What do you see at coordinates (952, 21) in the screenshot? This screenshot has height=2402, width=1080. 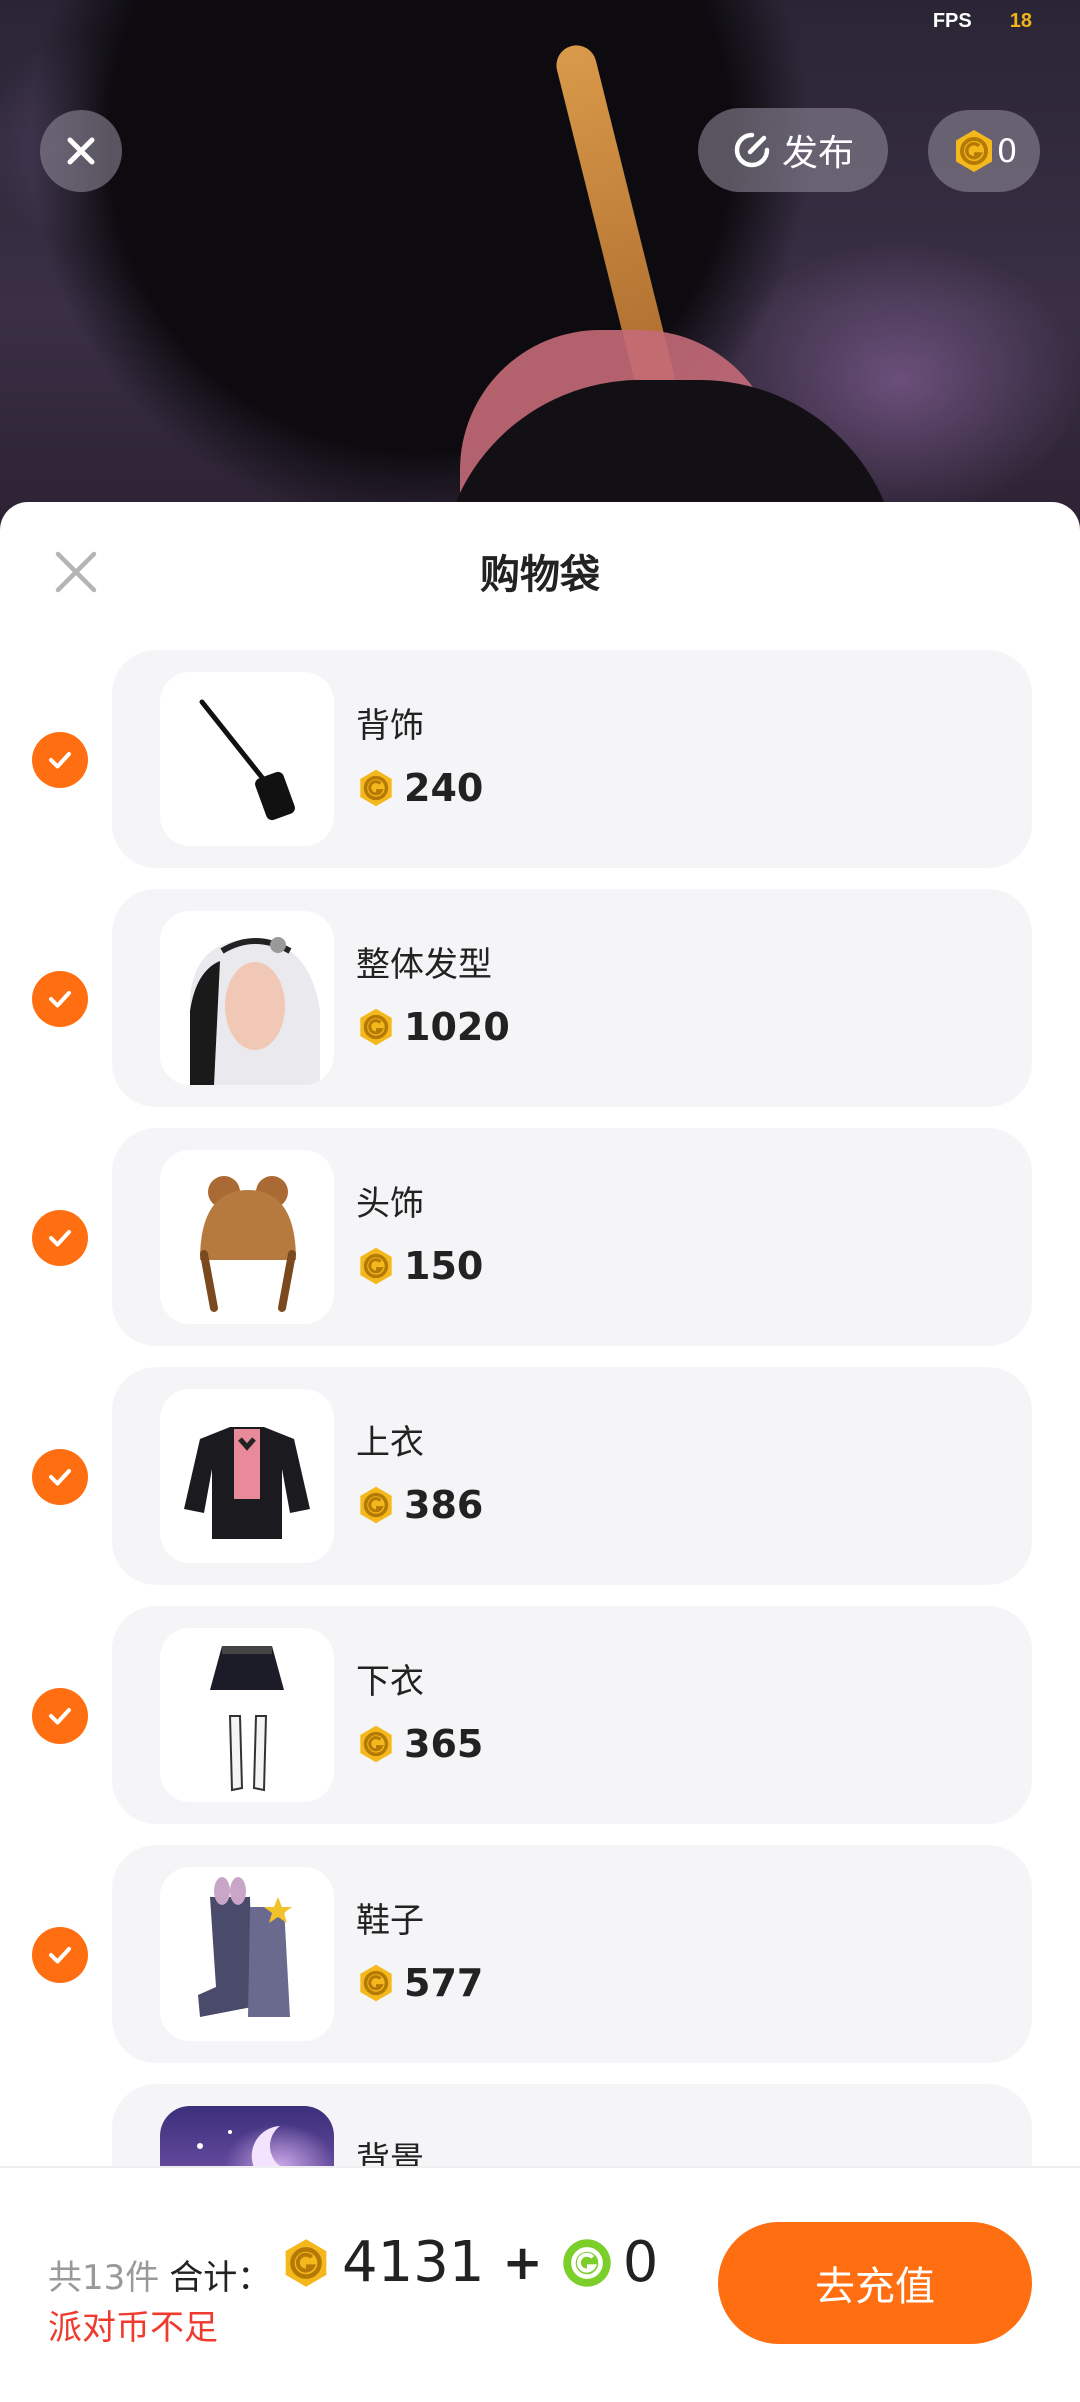 I see `fps-label: FPS` at bounding box center [952, 21].